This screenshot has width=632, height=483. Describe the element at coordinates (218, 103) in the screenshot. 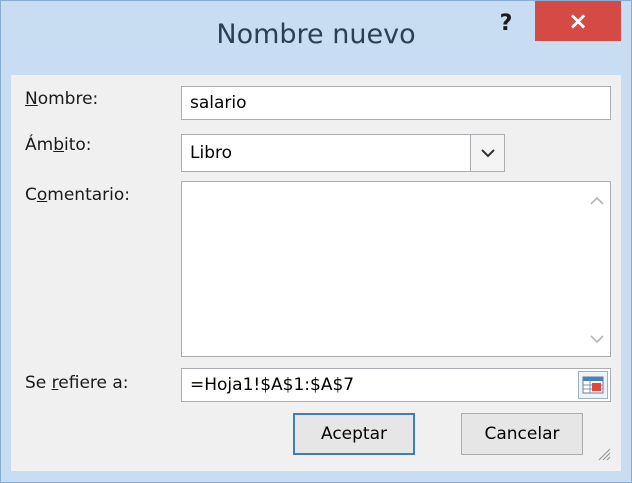

I see `name-value: salario` at that location.